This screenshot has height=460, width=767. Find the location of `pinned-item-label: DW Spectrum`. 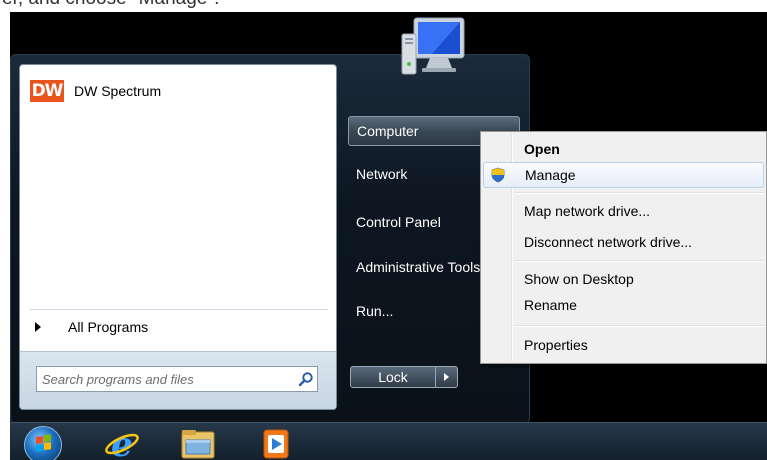

pinned-item-label: DW Spectrum is located at coordinates (118, 91).